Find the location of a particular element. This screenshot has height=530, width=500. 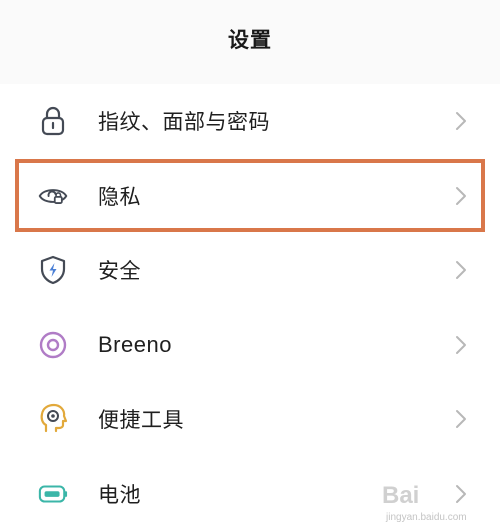

settings-item-label: 便捷工具 is located at coordinates (141, 420).